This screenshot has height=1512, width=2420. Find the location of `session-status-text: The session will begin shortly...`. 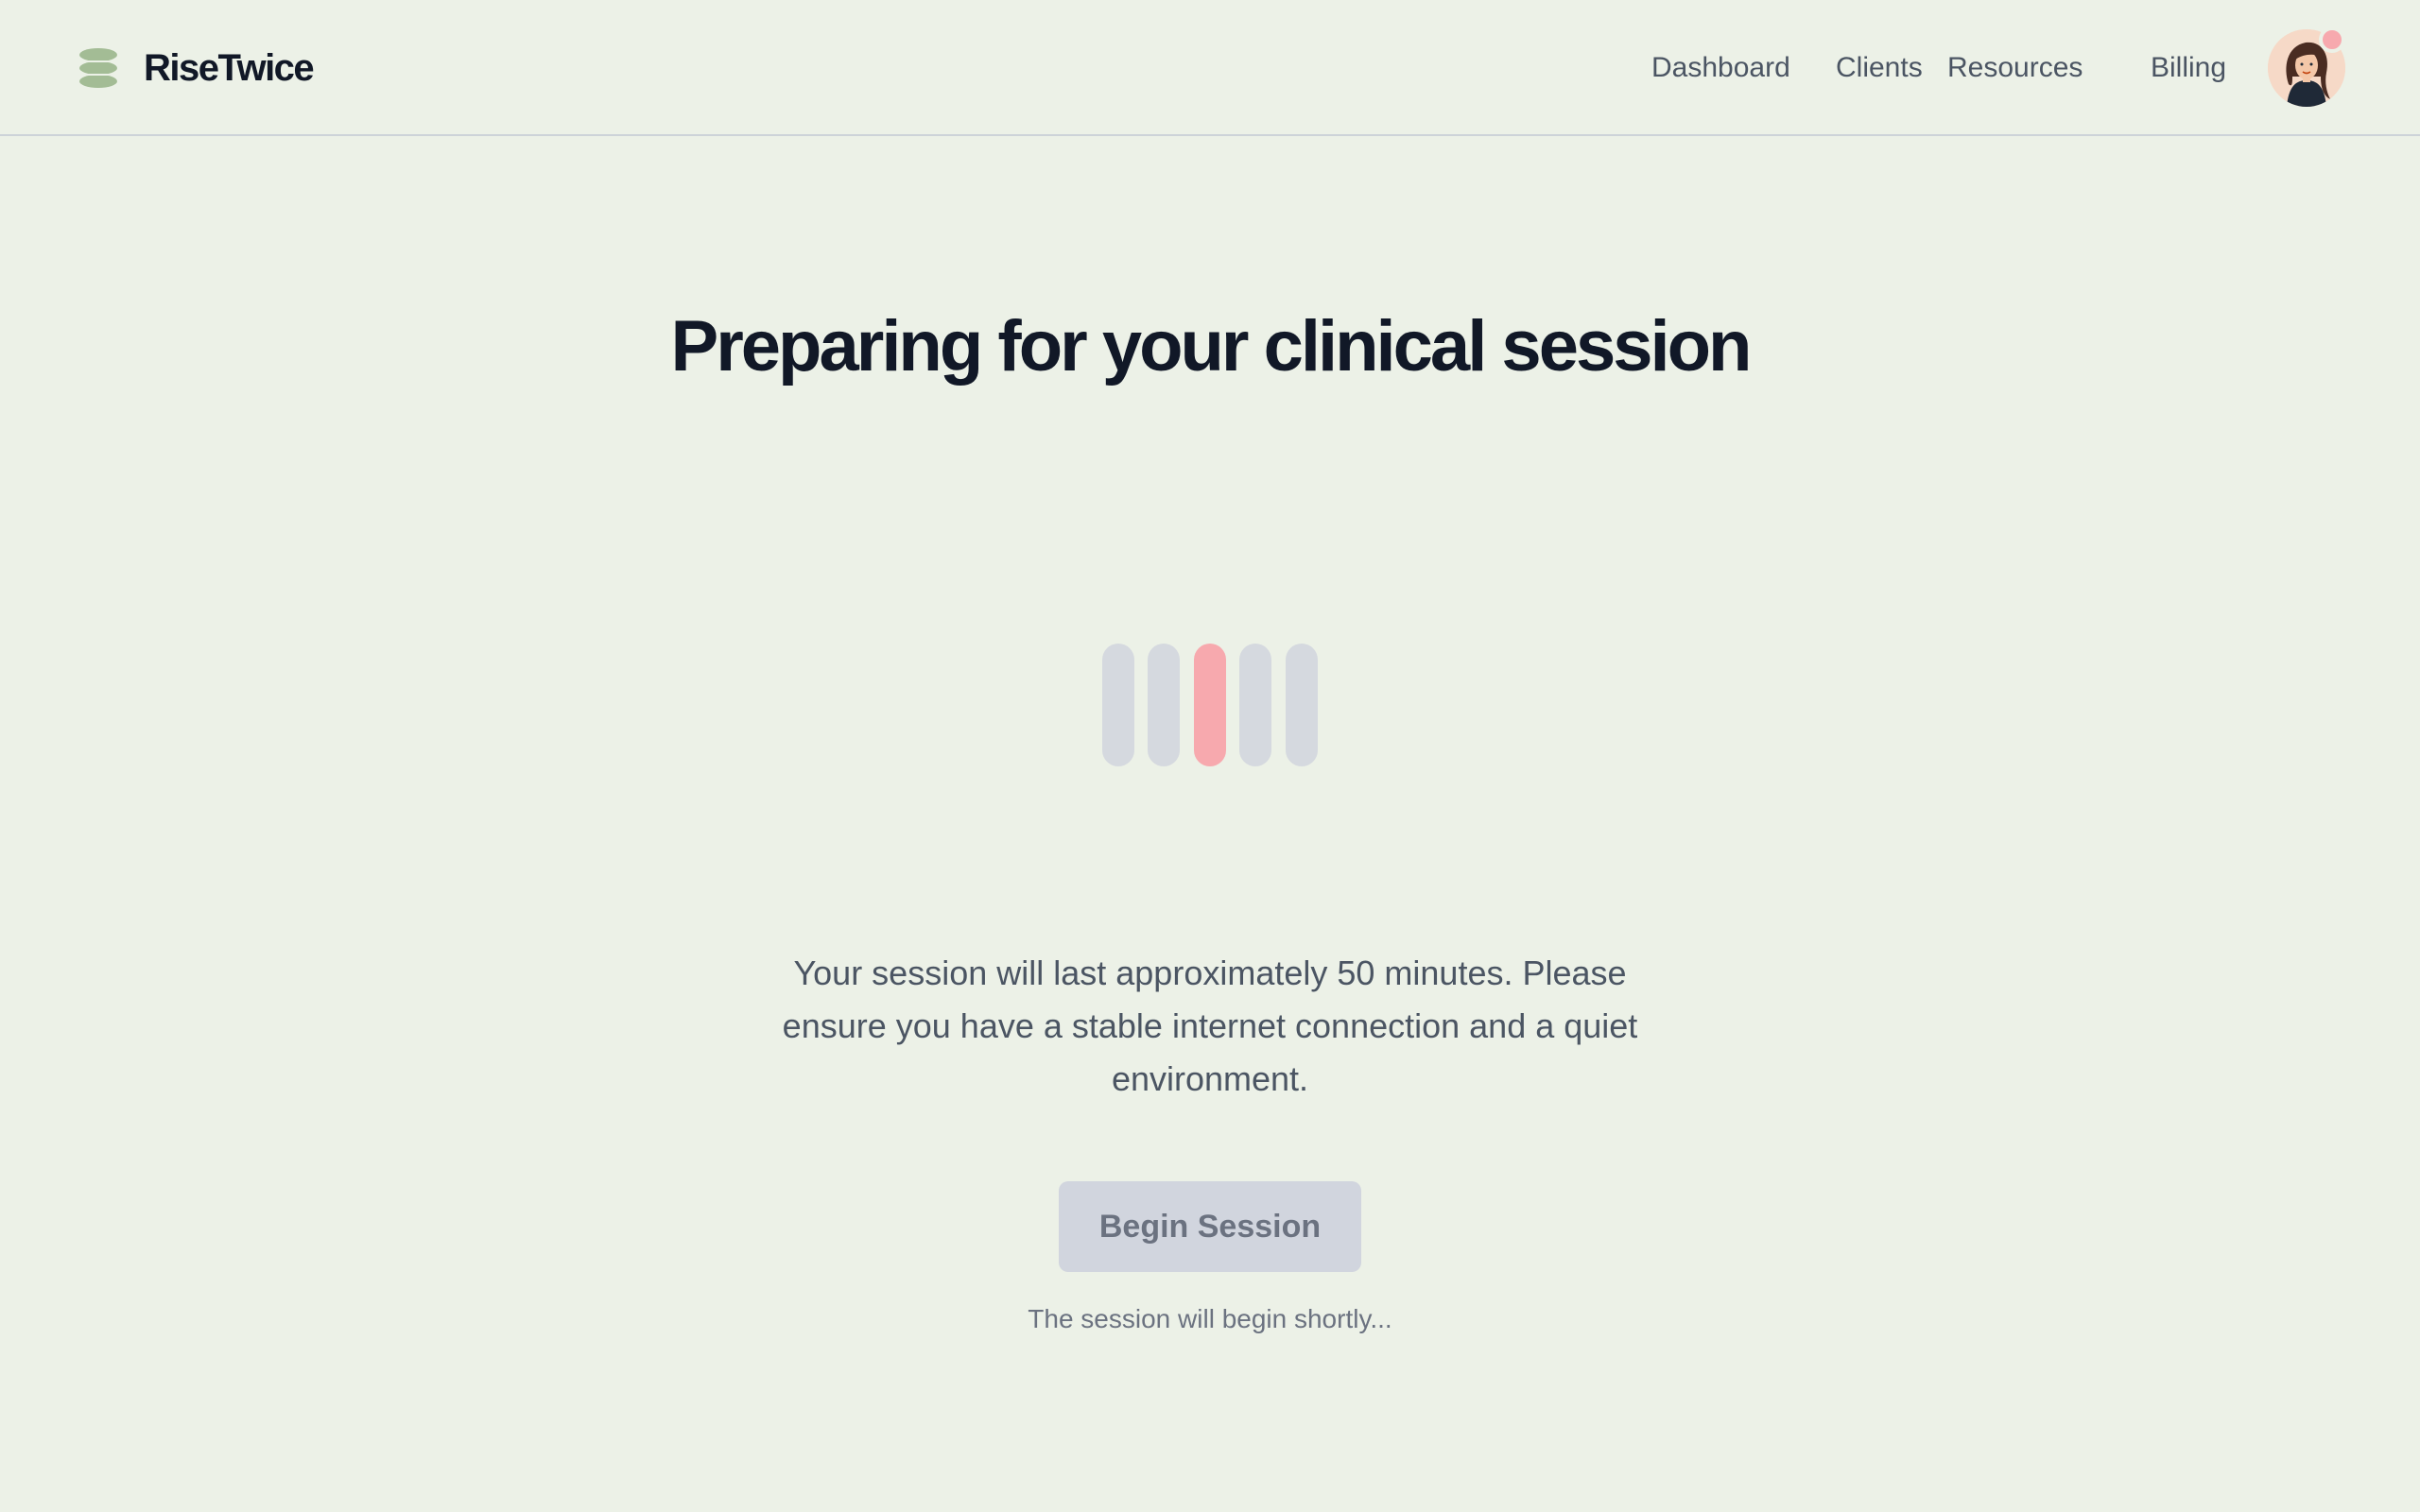

session-status-text: The session will begin shortly... is located at coordinates (1210, 1318).